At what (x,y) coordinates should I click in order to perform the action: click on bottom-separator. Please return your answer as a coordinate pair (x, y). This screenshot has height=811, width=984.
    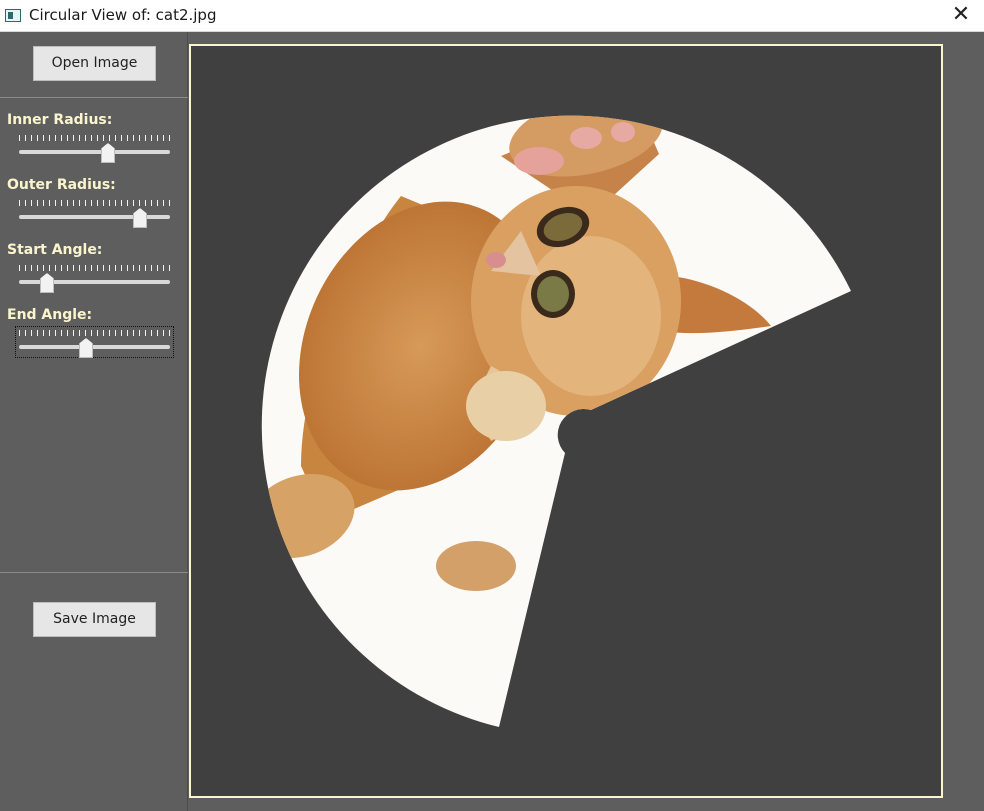
    Looking at the image, I should click on (94, 572).